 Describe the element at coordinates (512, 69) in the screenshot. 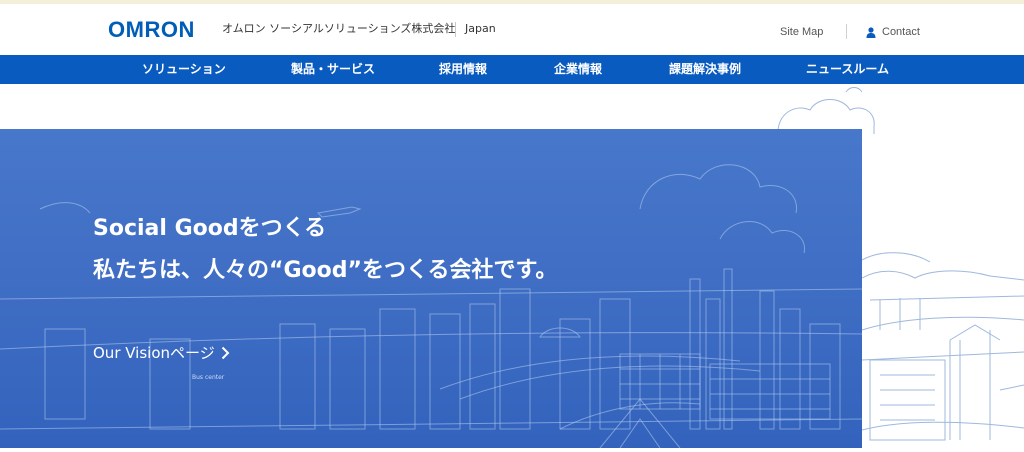

I see `global-nav: ソリューション 製品・サービス 採用情報 企業情報 課題解決事例 ニュースルーム` at that location.